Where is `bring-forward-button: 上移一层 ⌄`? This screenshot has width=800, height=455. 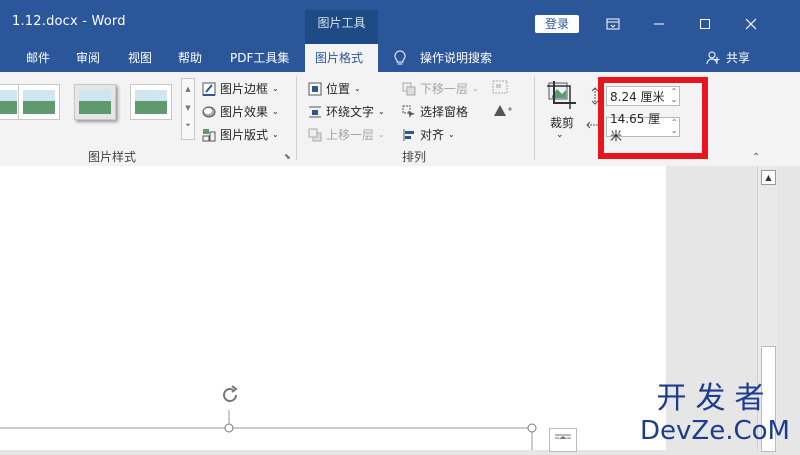 bring-forward-button: 上移一层 ⌄ is located at coordinates (346, 134).